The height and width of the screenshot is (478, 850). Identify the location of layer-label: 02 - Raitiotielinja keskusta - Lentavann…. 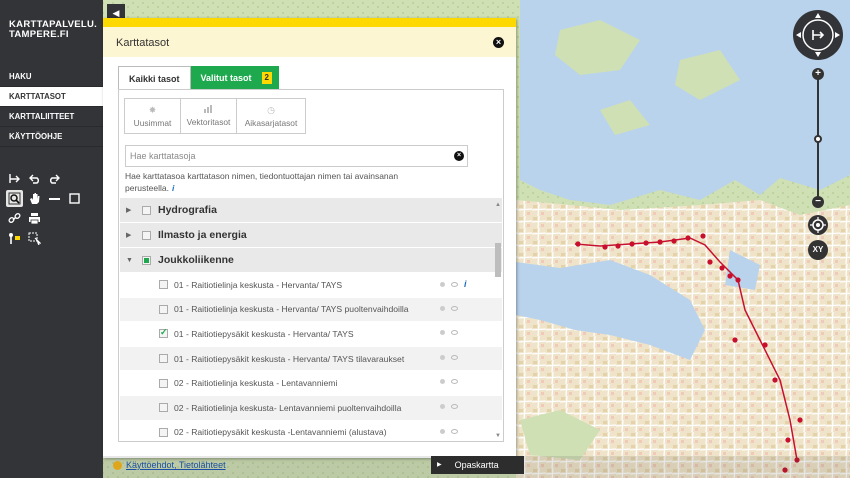
(256, 383).